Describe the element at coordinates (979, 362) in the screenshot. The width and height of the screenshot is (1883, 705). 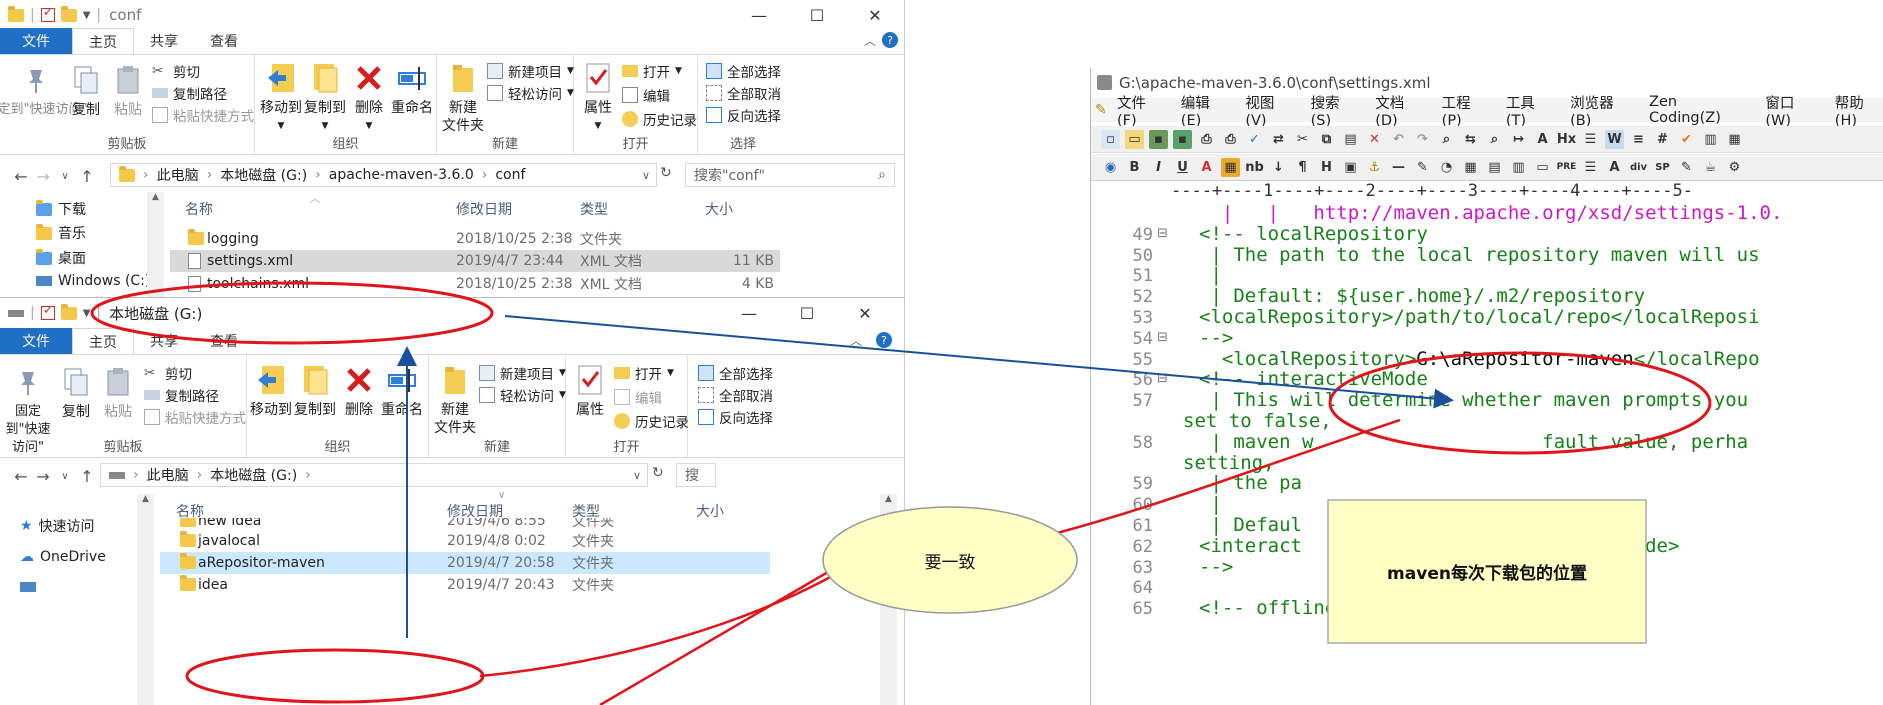
I see `blue-arrow-settings-to-editor` at that location.